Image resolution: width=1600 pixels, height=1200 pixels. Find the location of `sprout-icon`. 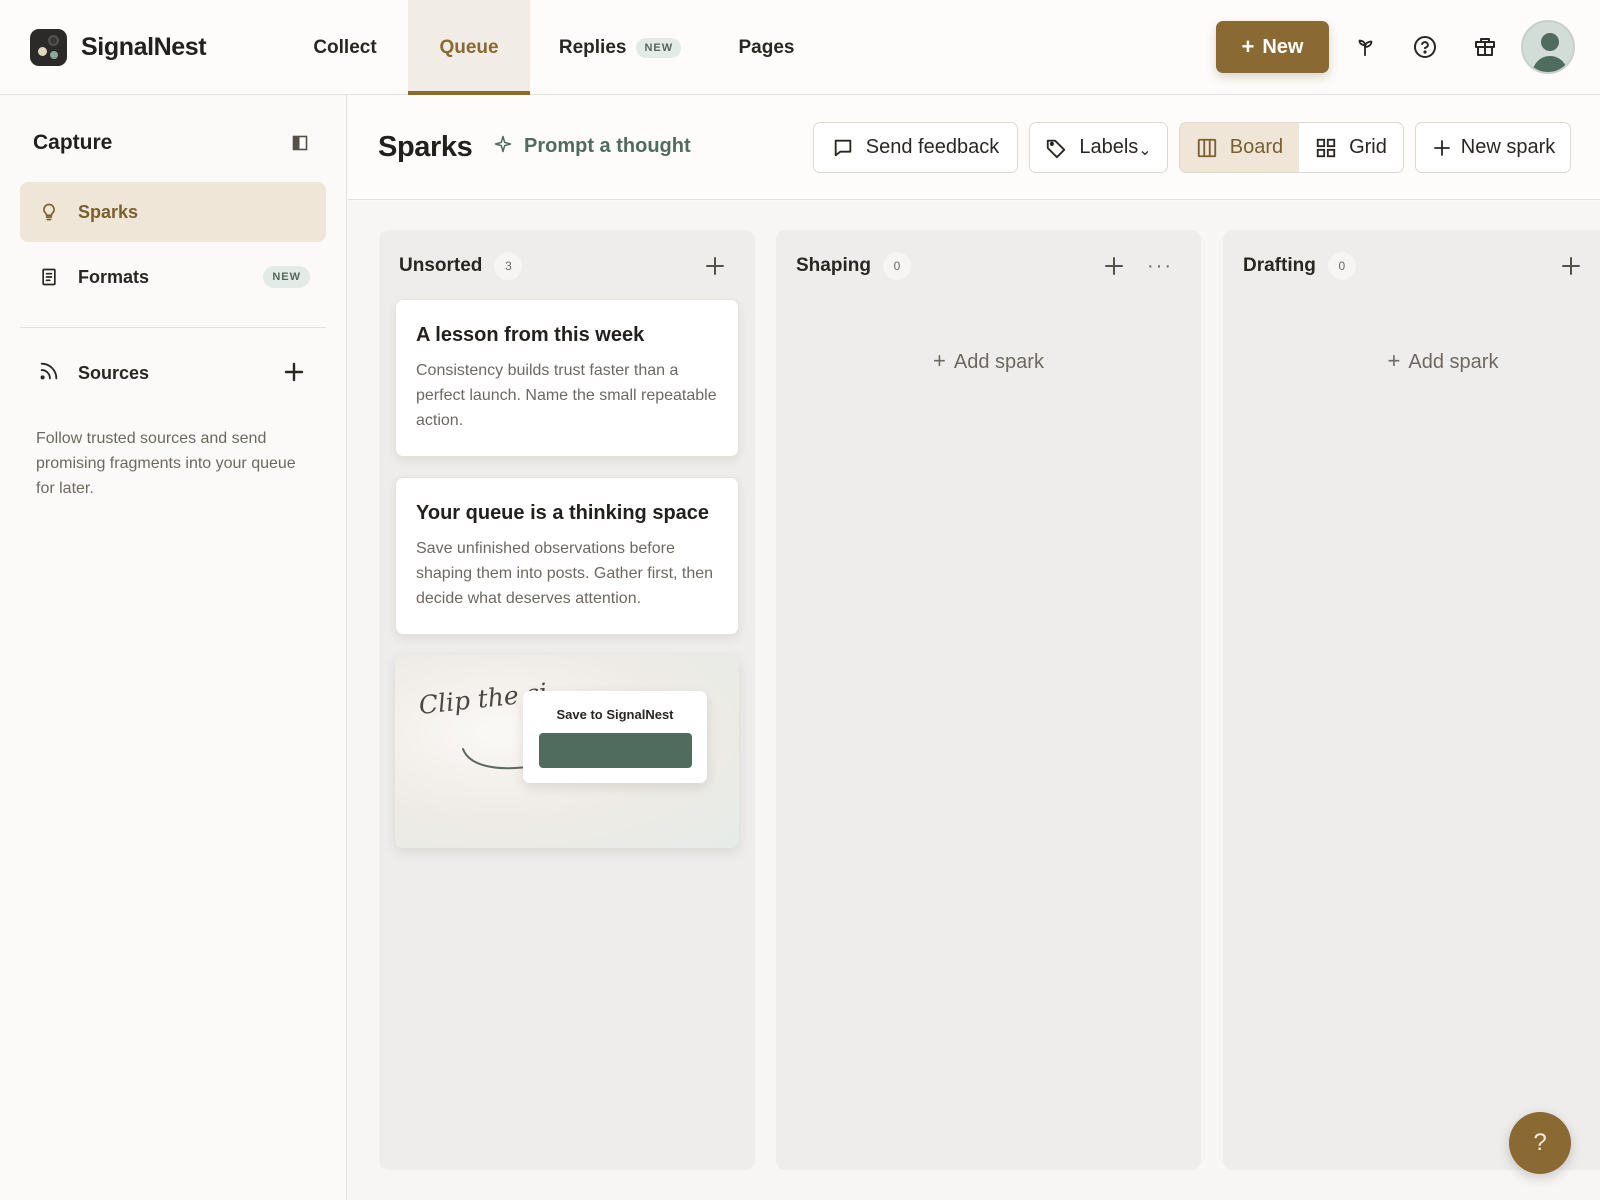

sprout-icon is located at coordinates (1365, 47).